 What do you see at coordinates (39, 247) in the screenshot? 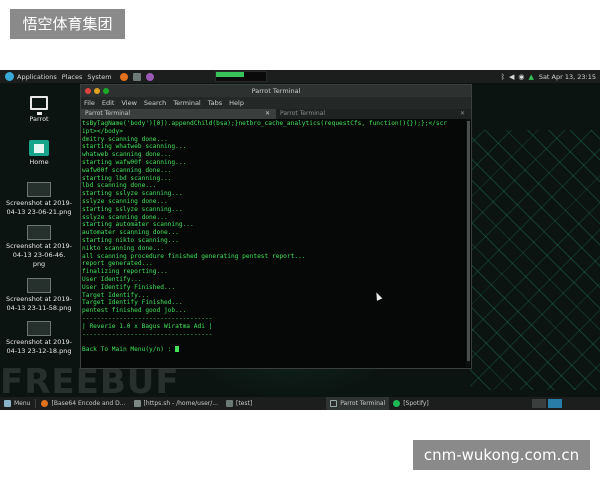
I see `desktop-icon-screenshot-2: Screenshot at 2019- 04-13 23-06-46. png` at bounding box center [39, 247].